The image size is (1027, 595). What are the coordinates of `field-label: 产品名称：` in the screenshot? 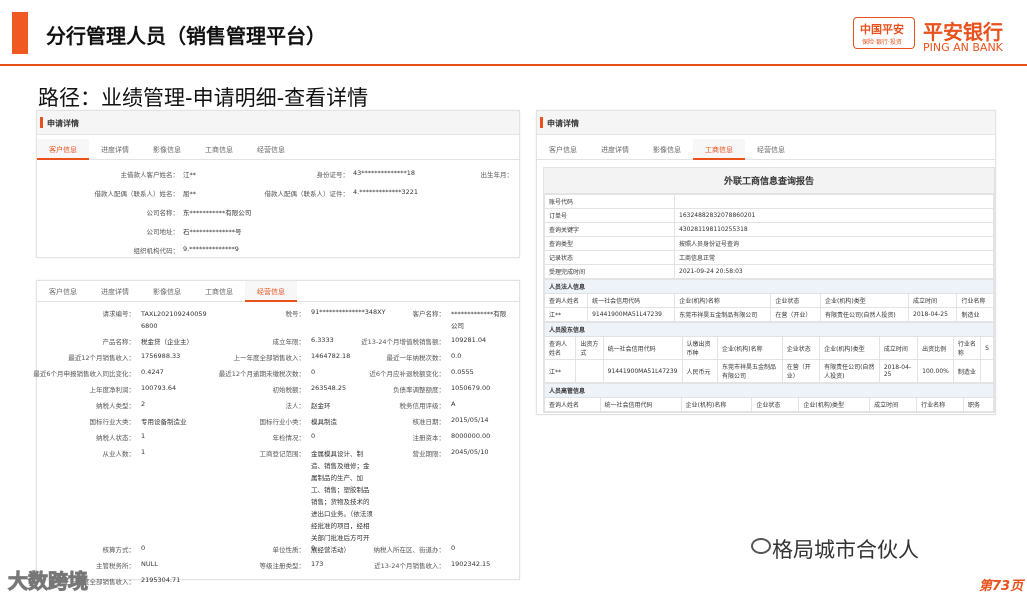 It's located at (119, 342).